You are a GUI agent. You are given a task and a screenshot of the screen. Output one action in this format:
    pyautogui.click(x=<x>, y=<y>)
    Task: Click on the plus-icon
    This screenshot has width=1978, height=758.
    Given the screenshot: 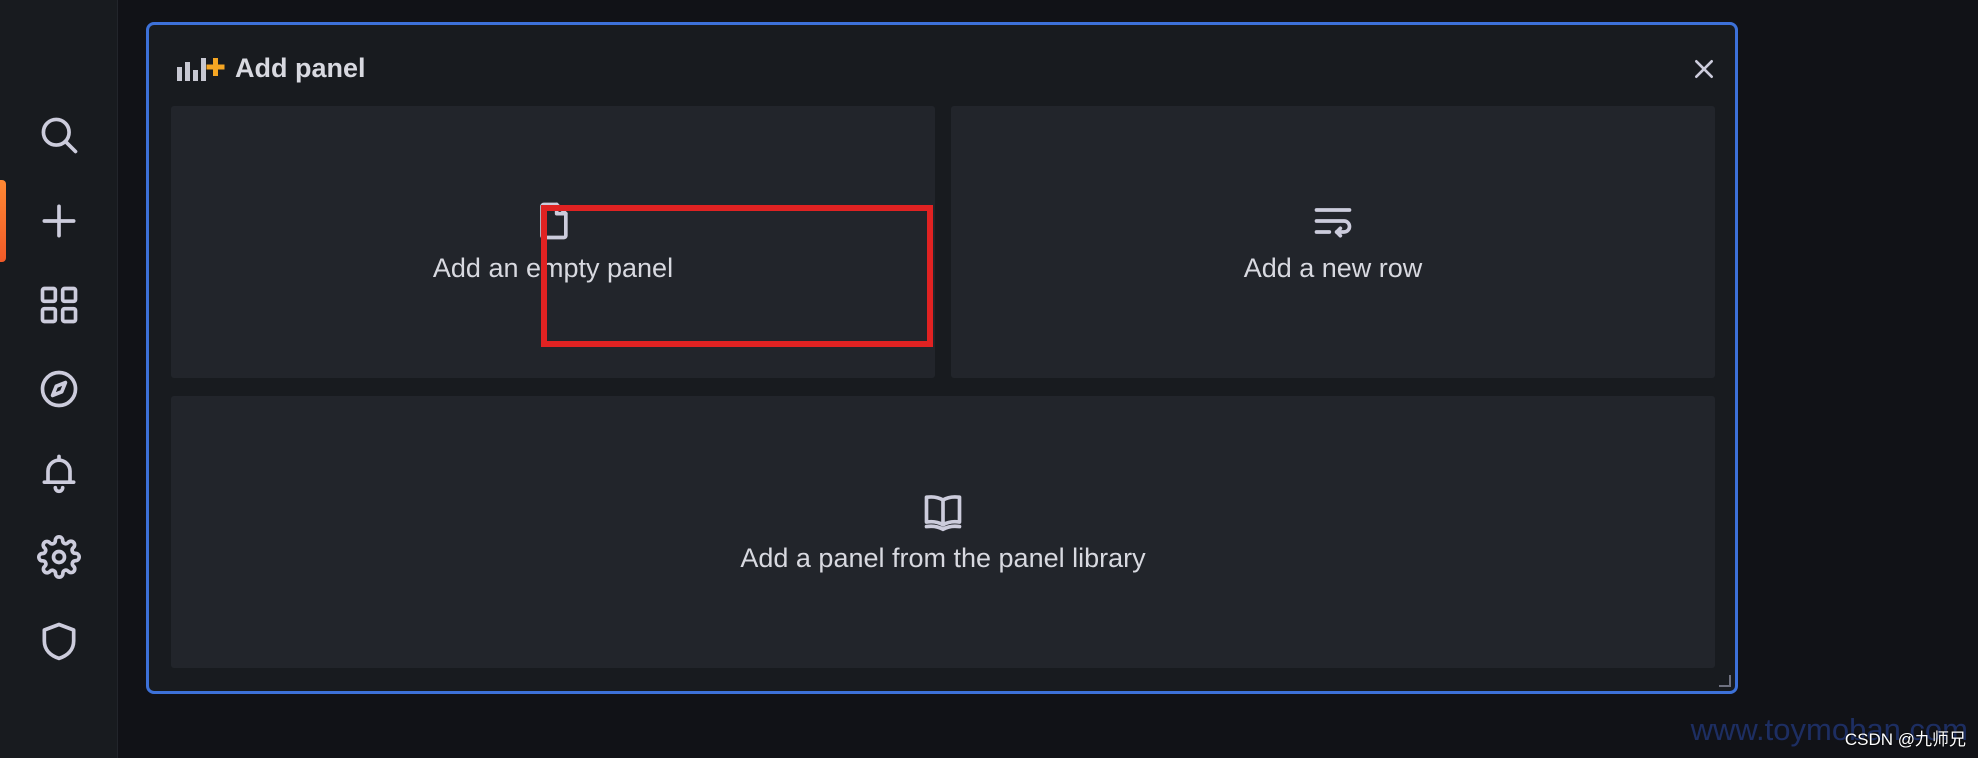 What is the action you would take?
    pyautogui.click(x=59, y=221)
    